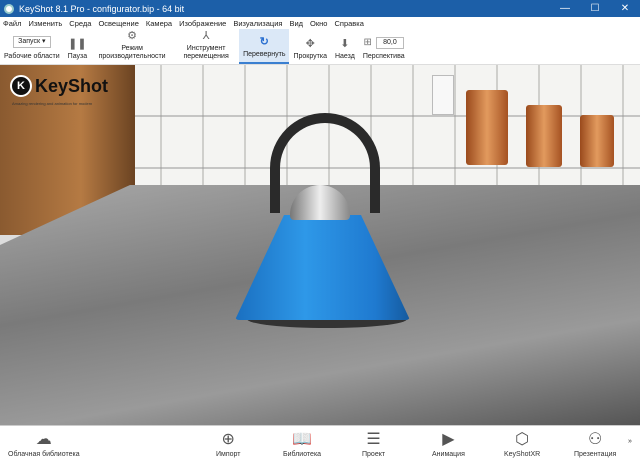  What do you see at coordinates (448, 439) in the screenshot?
I see `play-icon: ▶` at bounding box center [448, 439].